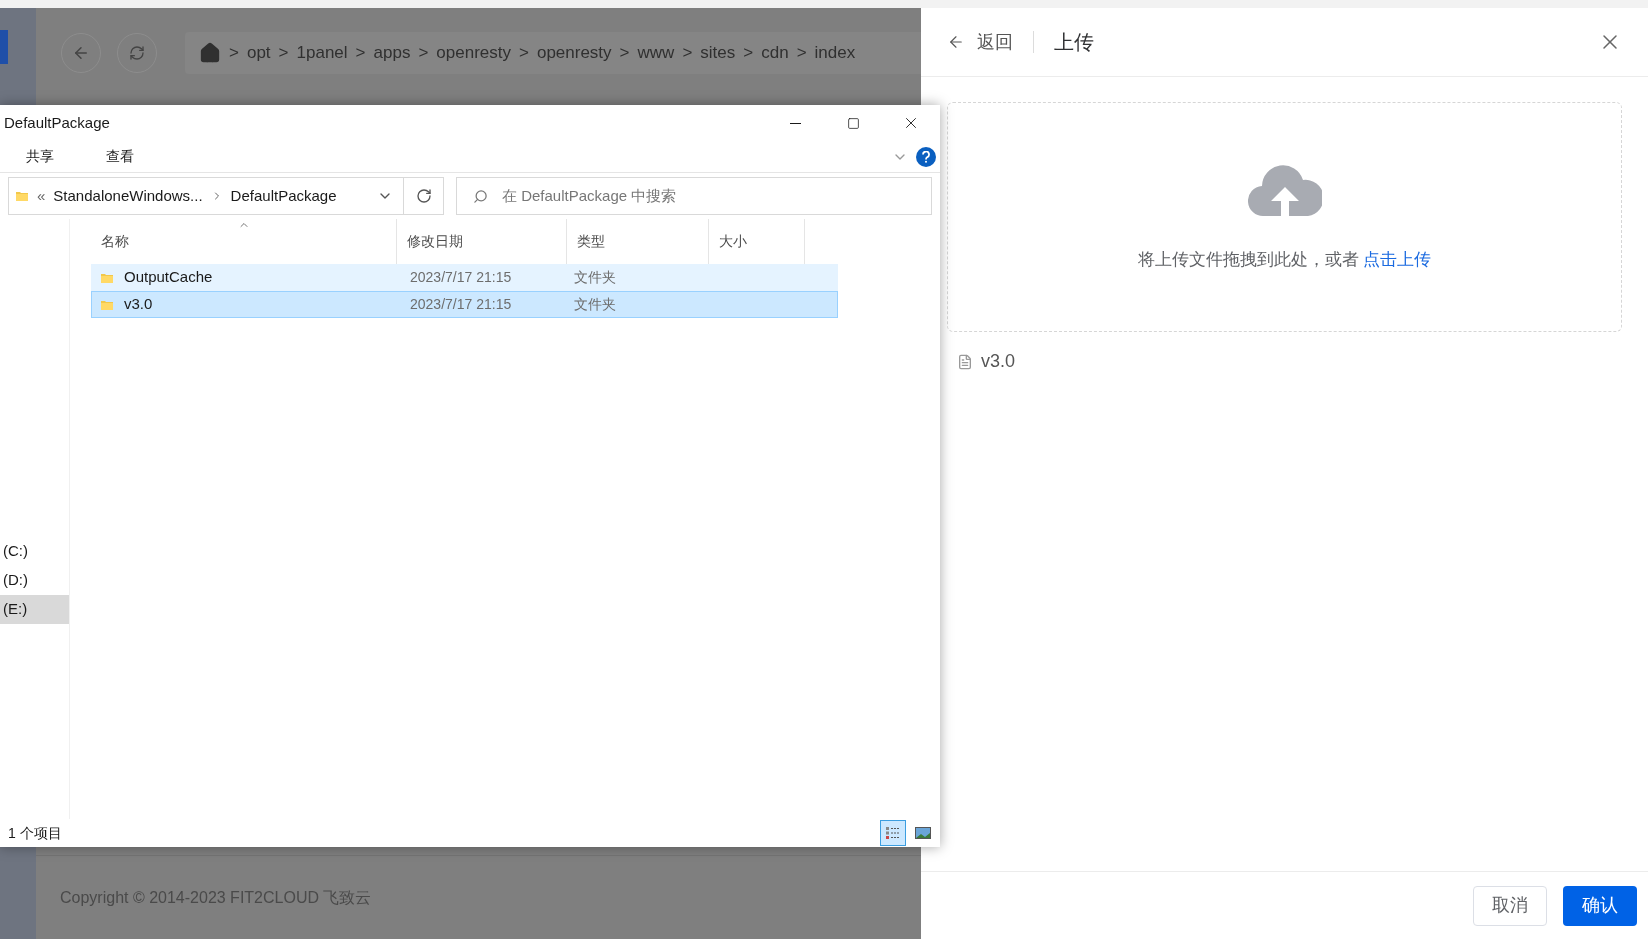  What do you see at coordinates (168, 277) in the screenshot?
I see `file-name: OutputCache` at bounding box center [168, 277].